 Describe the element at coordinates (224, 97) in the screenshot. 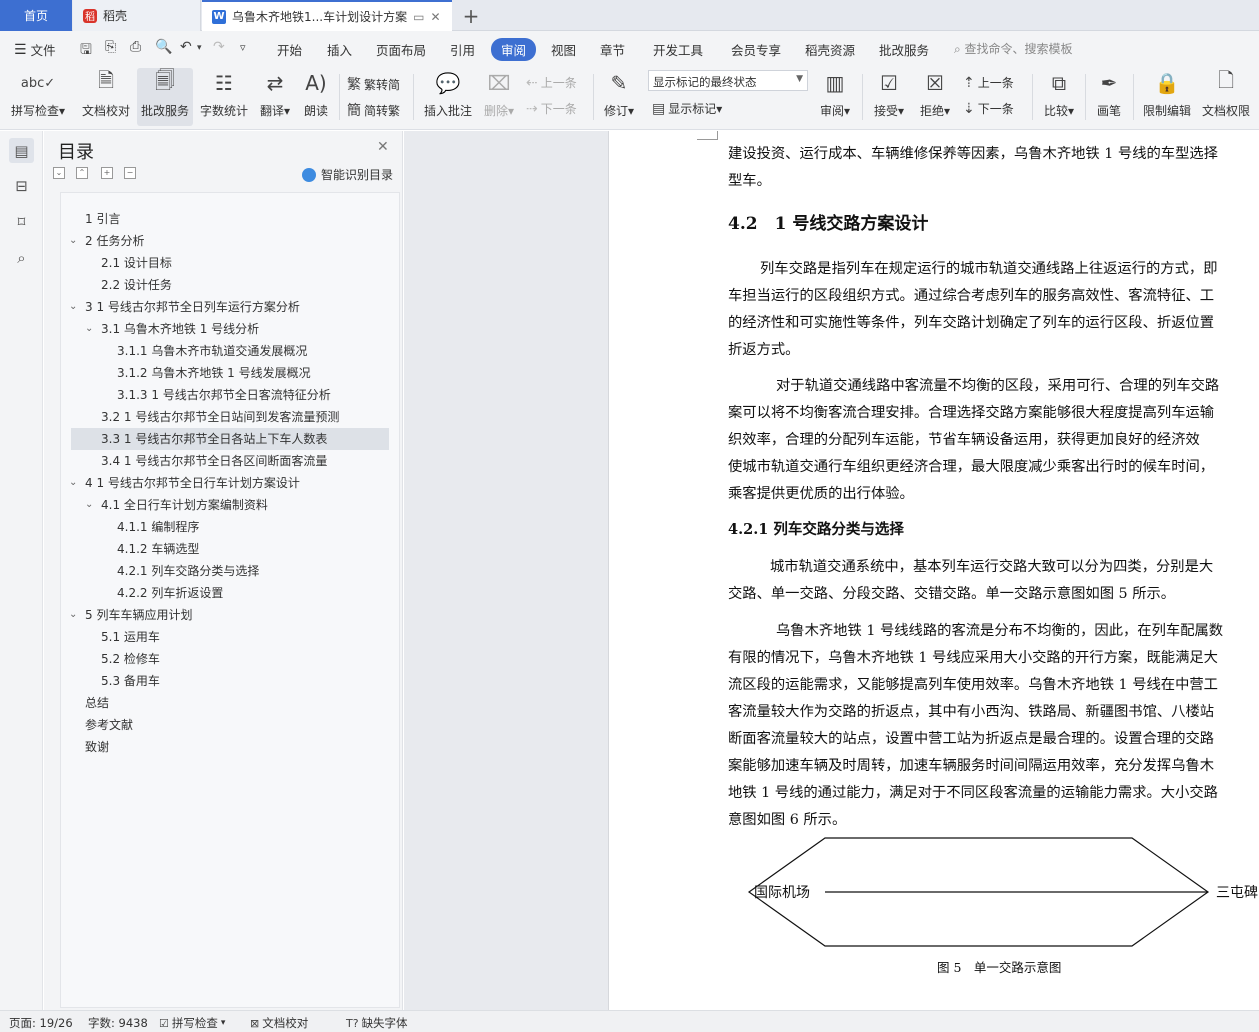

I see `word-count-button: ☷ 字数统计` at that location.